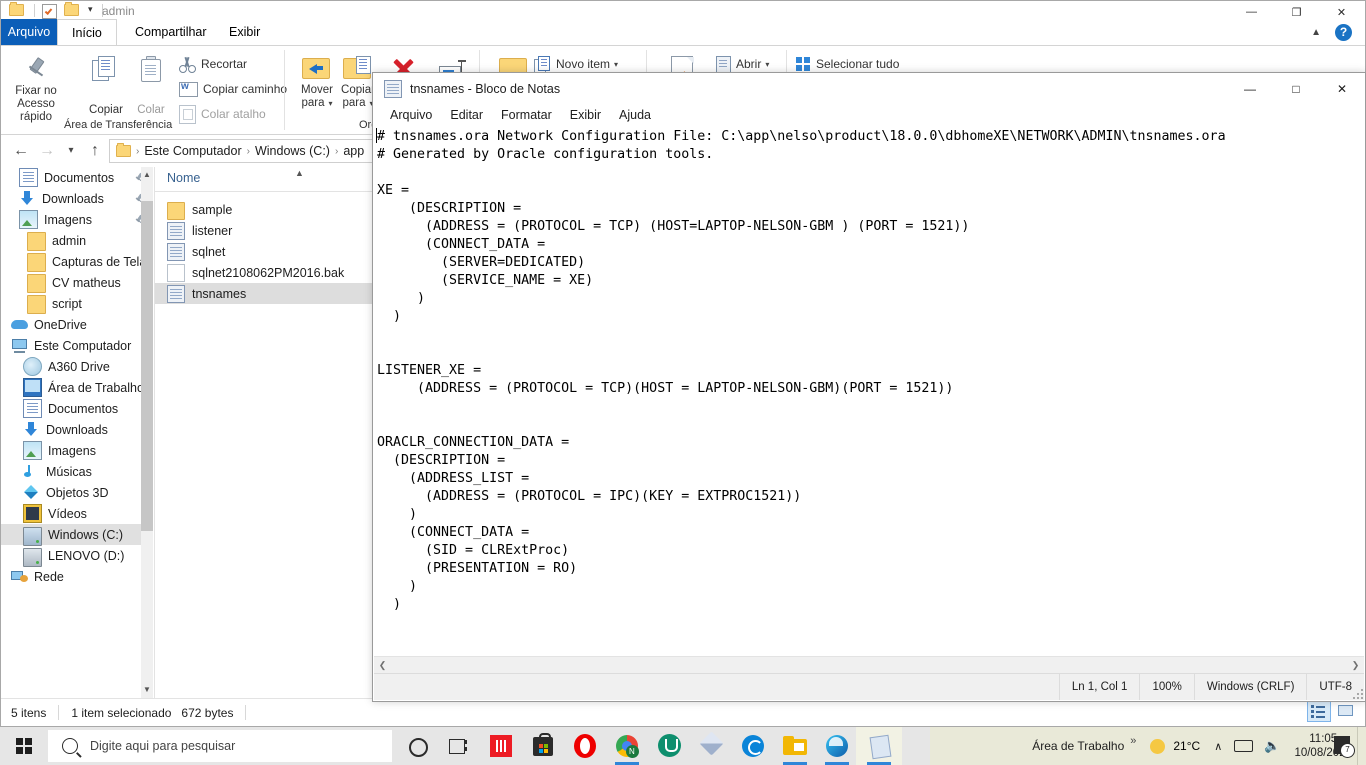 This screenshot has height=765, width=1366. What do you see at coordinates (21, 151) in the screenshot?
I see `back-arrow-icon: ←` at bounding box center [21, 151].